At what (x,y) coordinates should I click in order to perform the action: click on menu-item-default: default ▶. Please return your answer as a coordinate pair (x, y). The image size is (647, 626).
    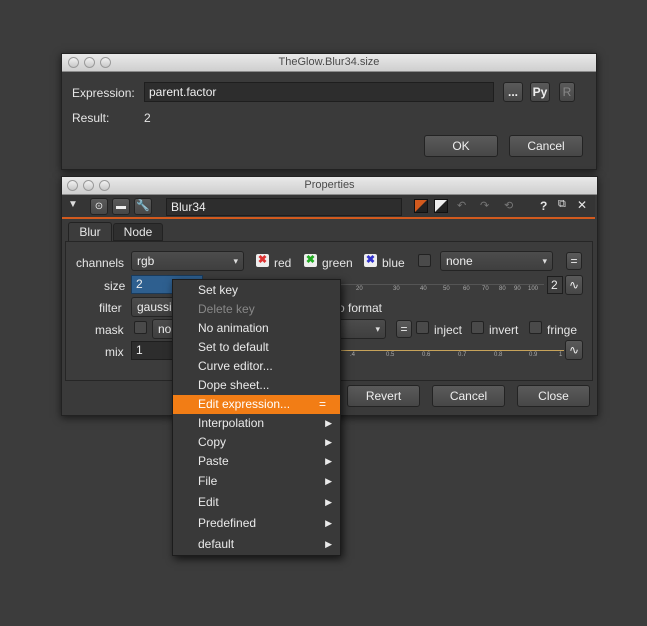
    Looking at the image, I should click on (256, 544).